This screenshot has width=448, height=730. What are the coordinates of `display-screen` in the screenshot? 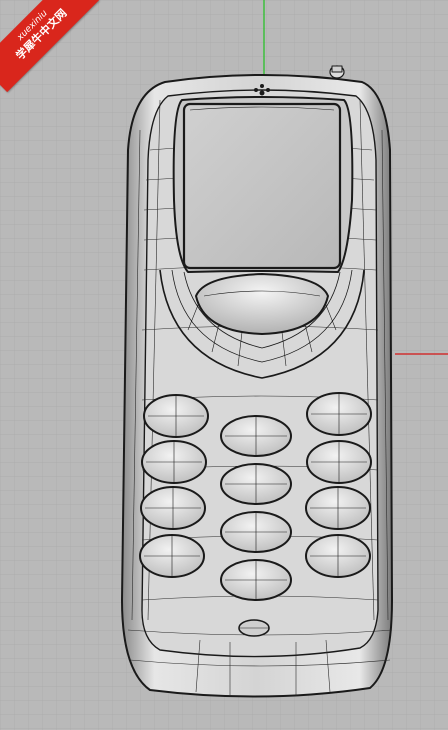 It's located at (262, 186).